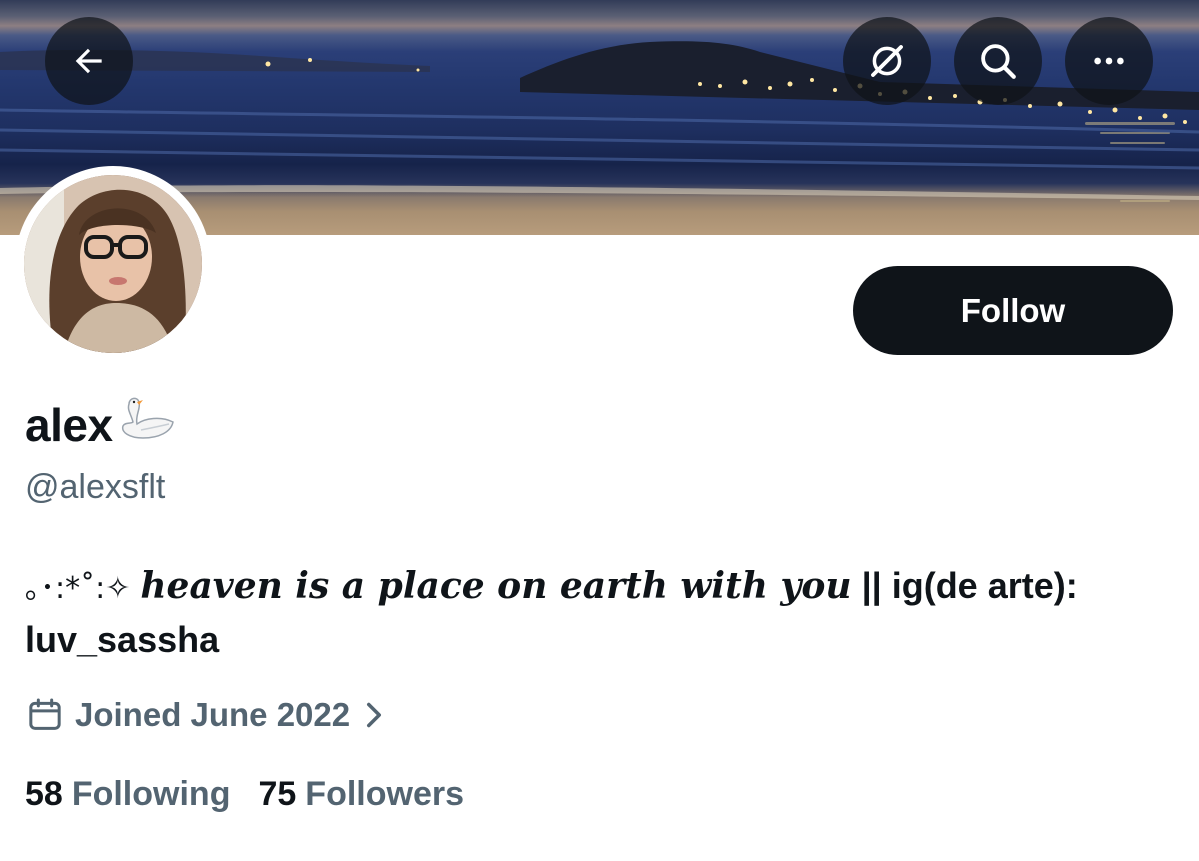 Image resolution: width=1199 pixels, height=861 pixels. I want to click on grok-icon, so click(887, 61).